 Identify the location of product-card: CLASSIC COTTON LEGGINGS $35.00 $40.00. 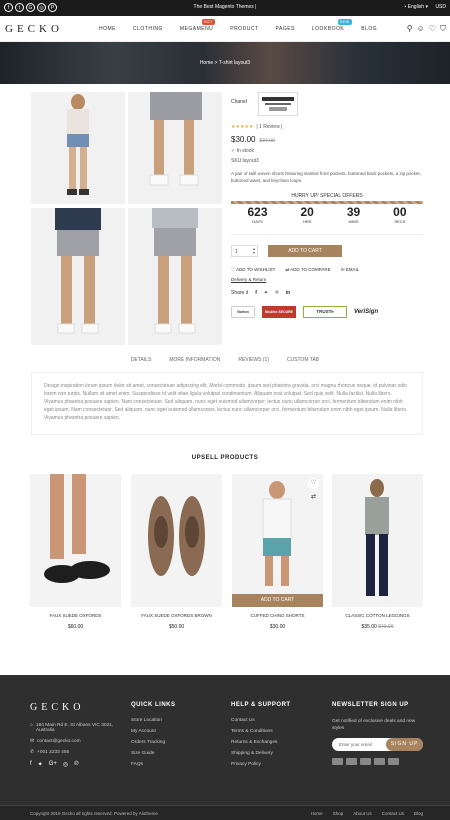
(377, 552).